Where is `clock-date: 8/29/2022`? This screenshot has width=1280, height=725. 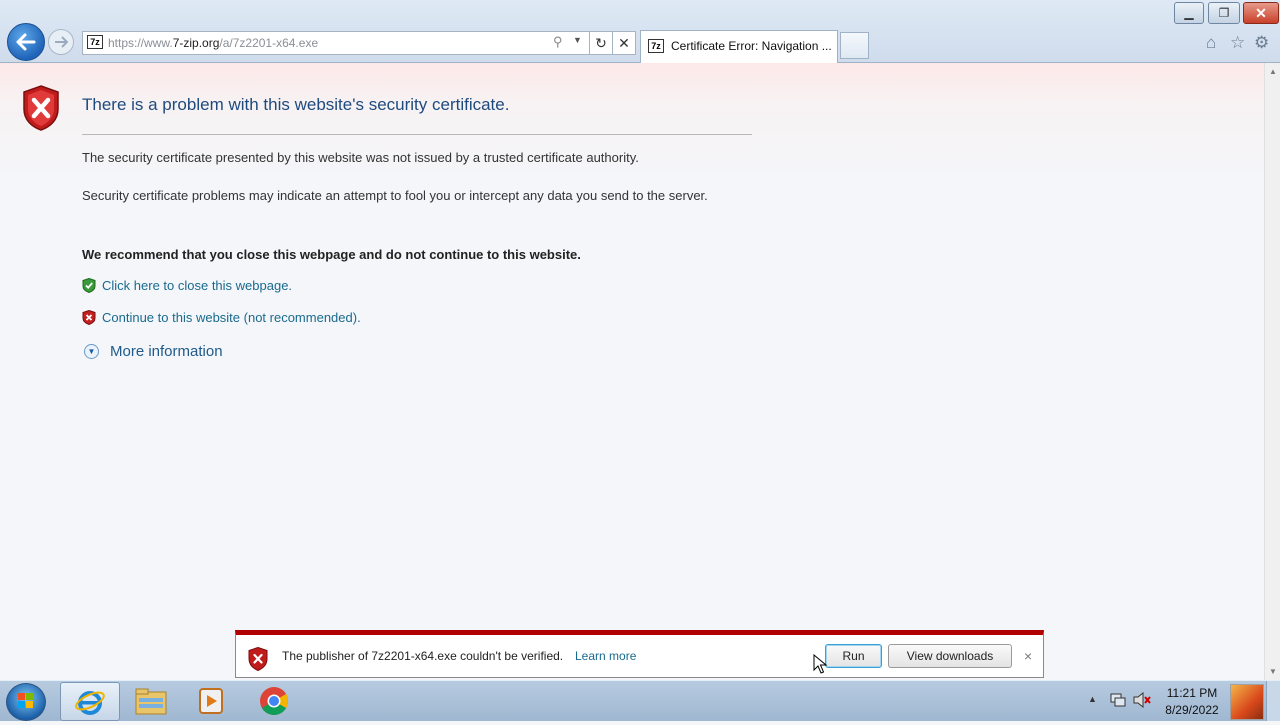 clock-date: 8/29/2022 is located at coordinates (1192, 710).